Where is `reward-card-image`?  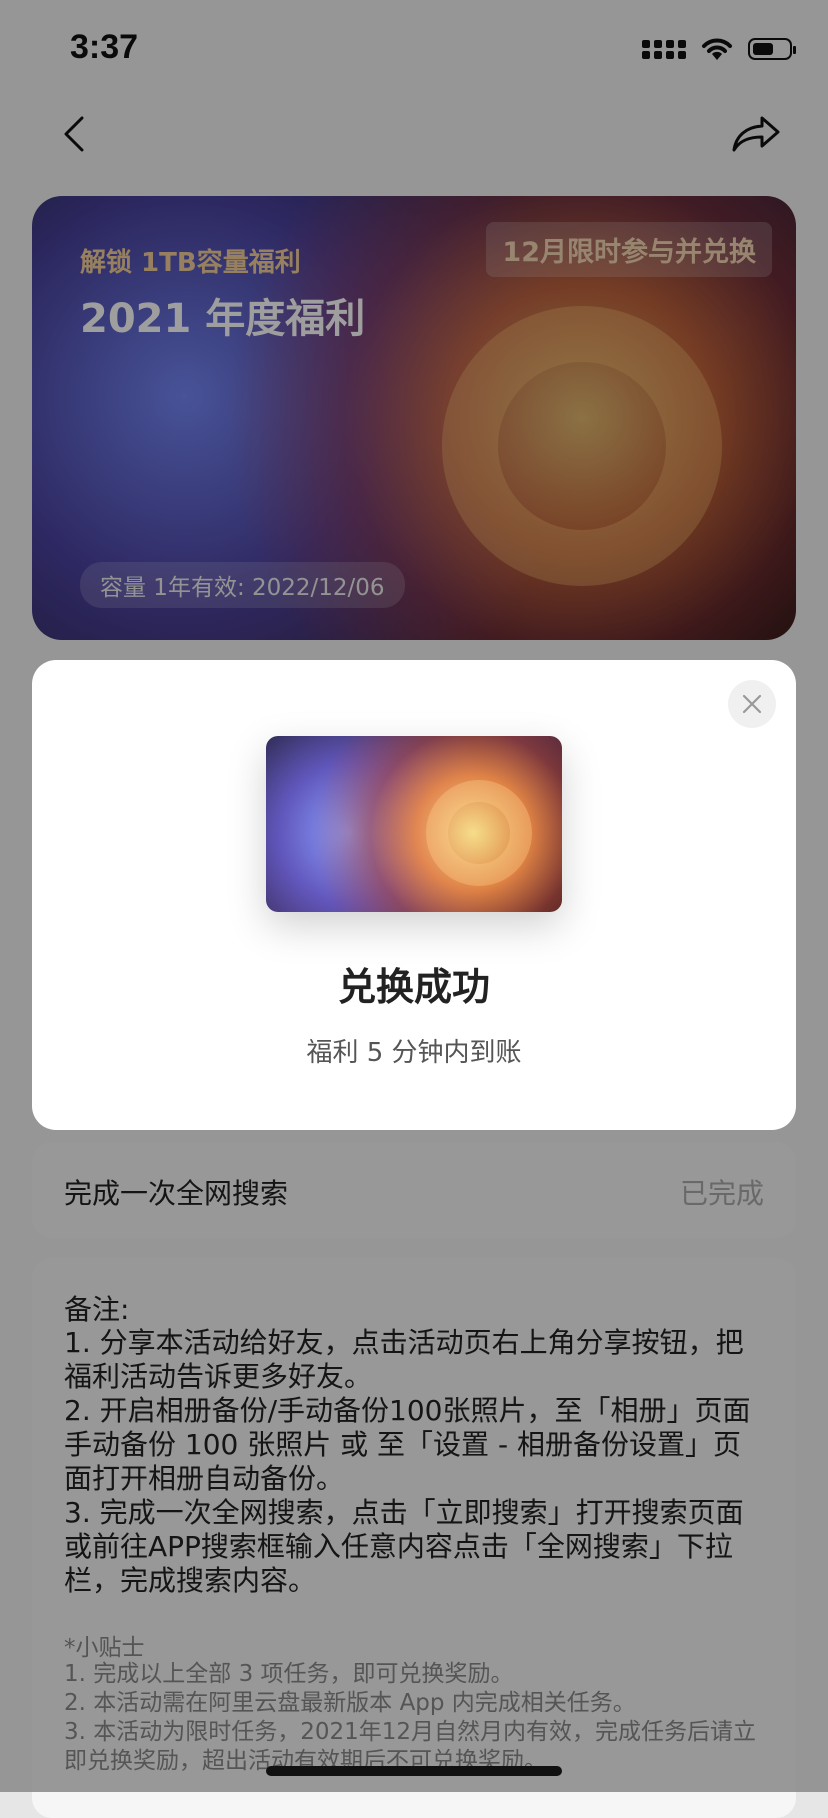 reward-card-image is located at coordinates (414, 824).